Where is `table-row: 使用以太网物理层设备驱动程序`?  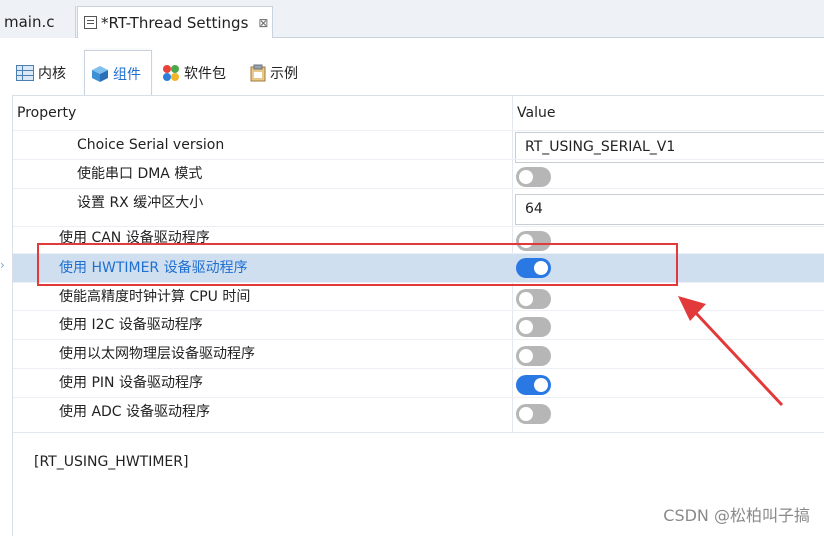 table-row: 使用以太网物理层设备驱动程序 is located at coordinates (418, 353).